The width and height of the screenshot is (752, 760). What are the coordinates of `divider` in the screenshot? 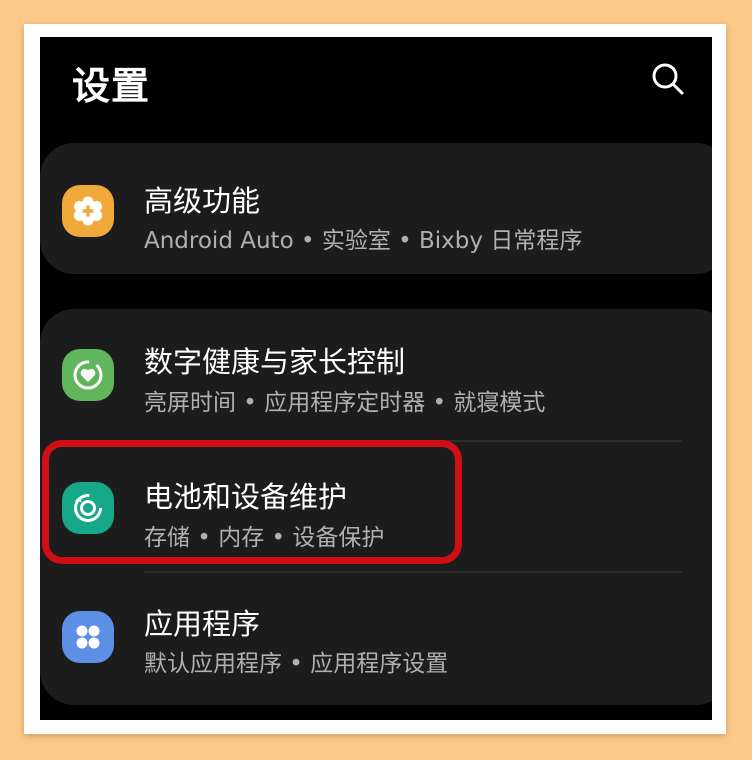 It's located at (413, 572).